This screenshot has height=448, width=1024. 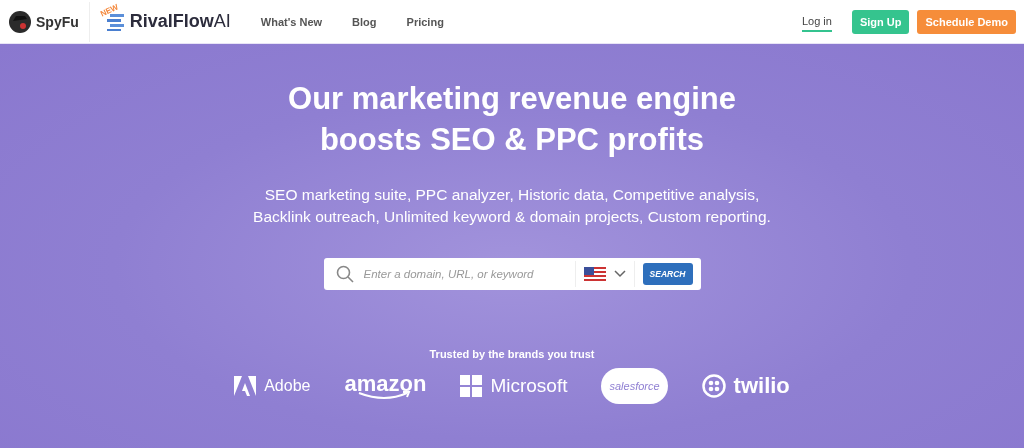 What do you see at coordinates (634, 386) in the screenshot?
I see `cloud-logo: salesforce` at bounding box center [634, 386].